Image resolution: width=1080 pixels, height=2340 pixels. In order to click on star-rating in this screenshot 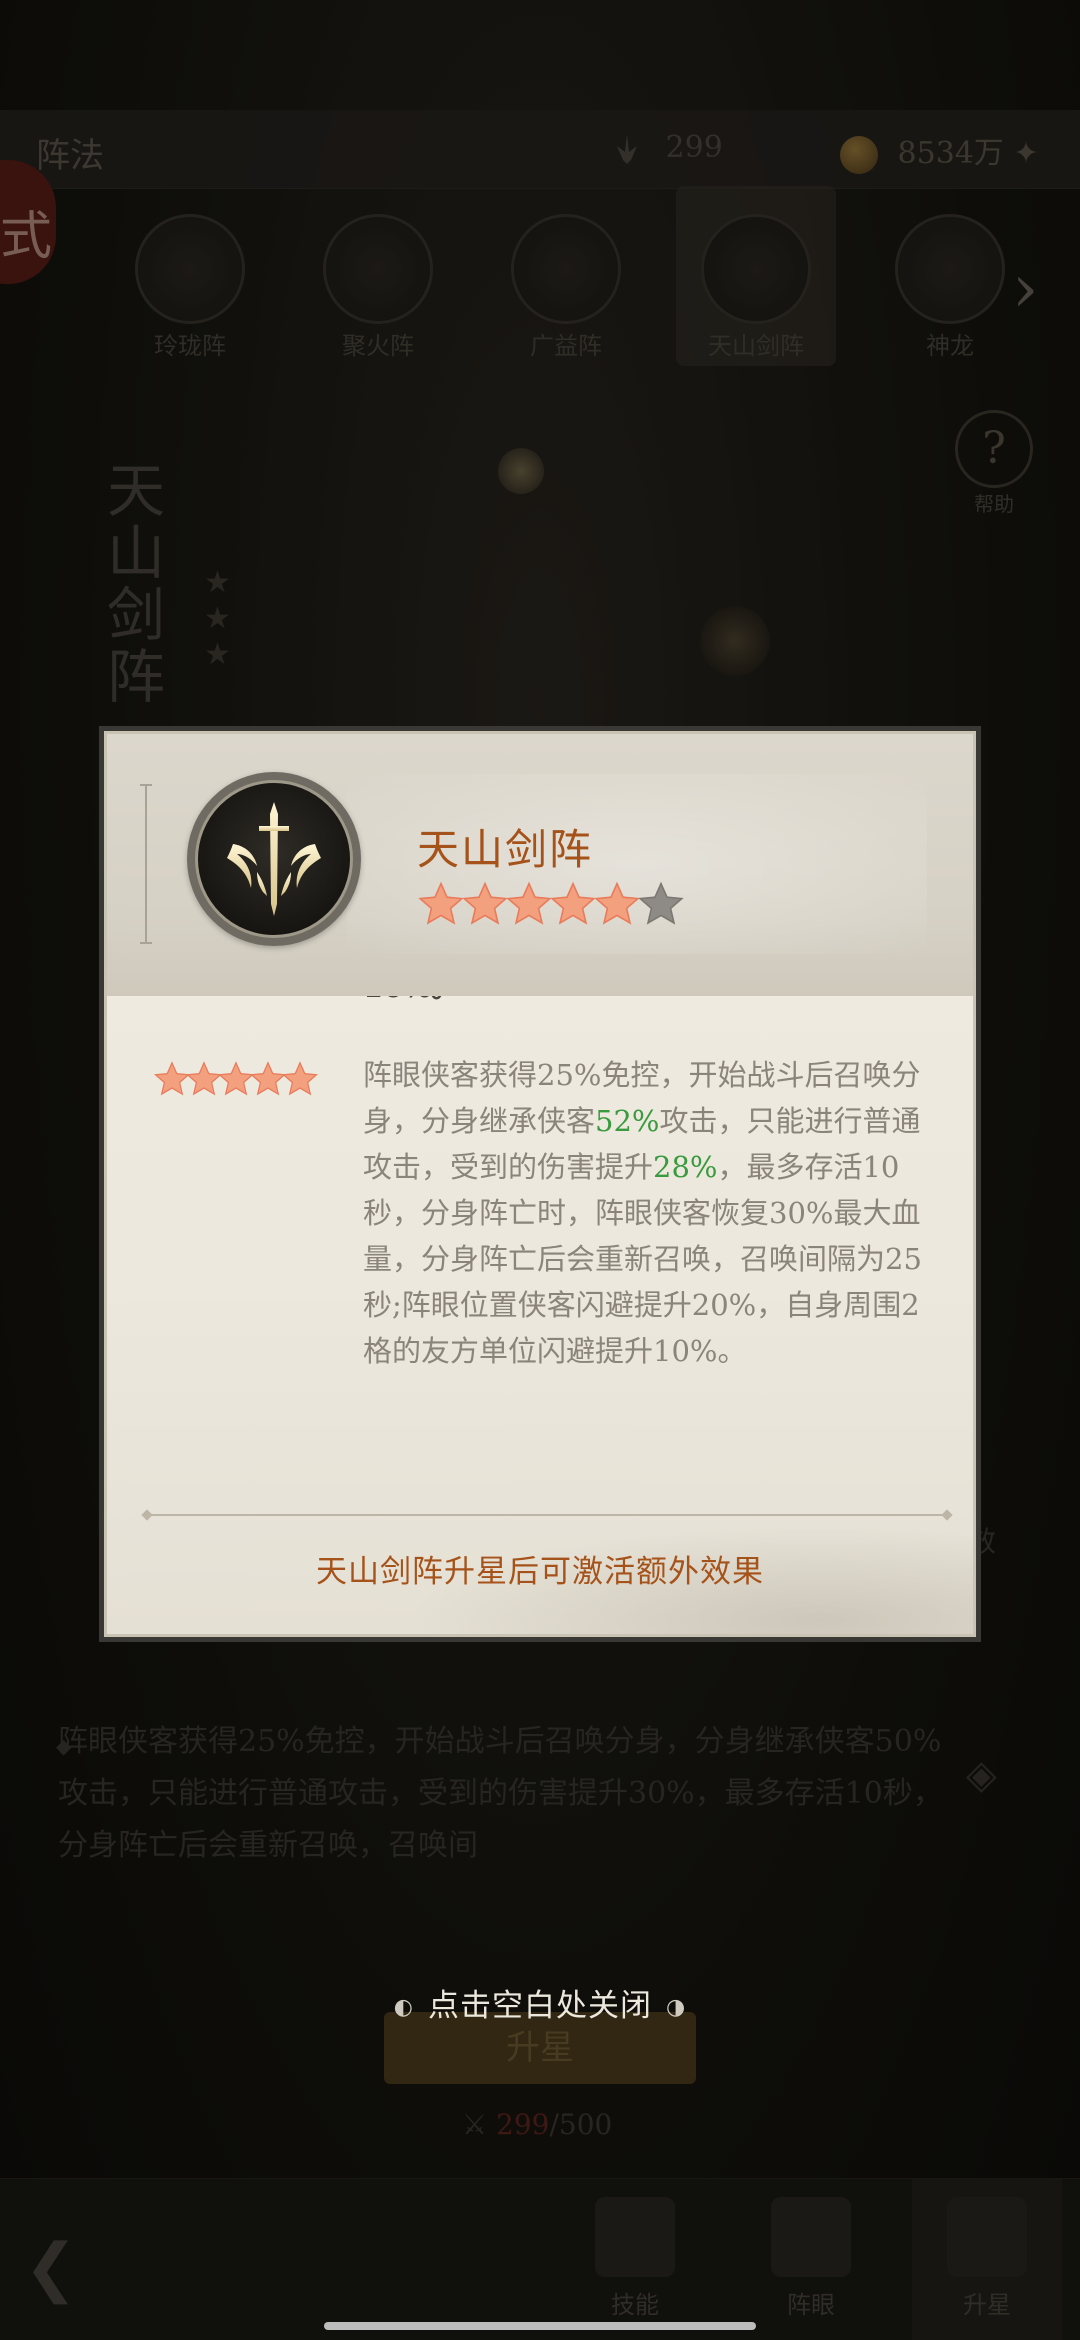, I will do `click(550, 906)`.